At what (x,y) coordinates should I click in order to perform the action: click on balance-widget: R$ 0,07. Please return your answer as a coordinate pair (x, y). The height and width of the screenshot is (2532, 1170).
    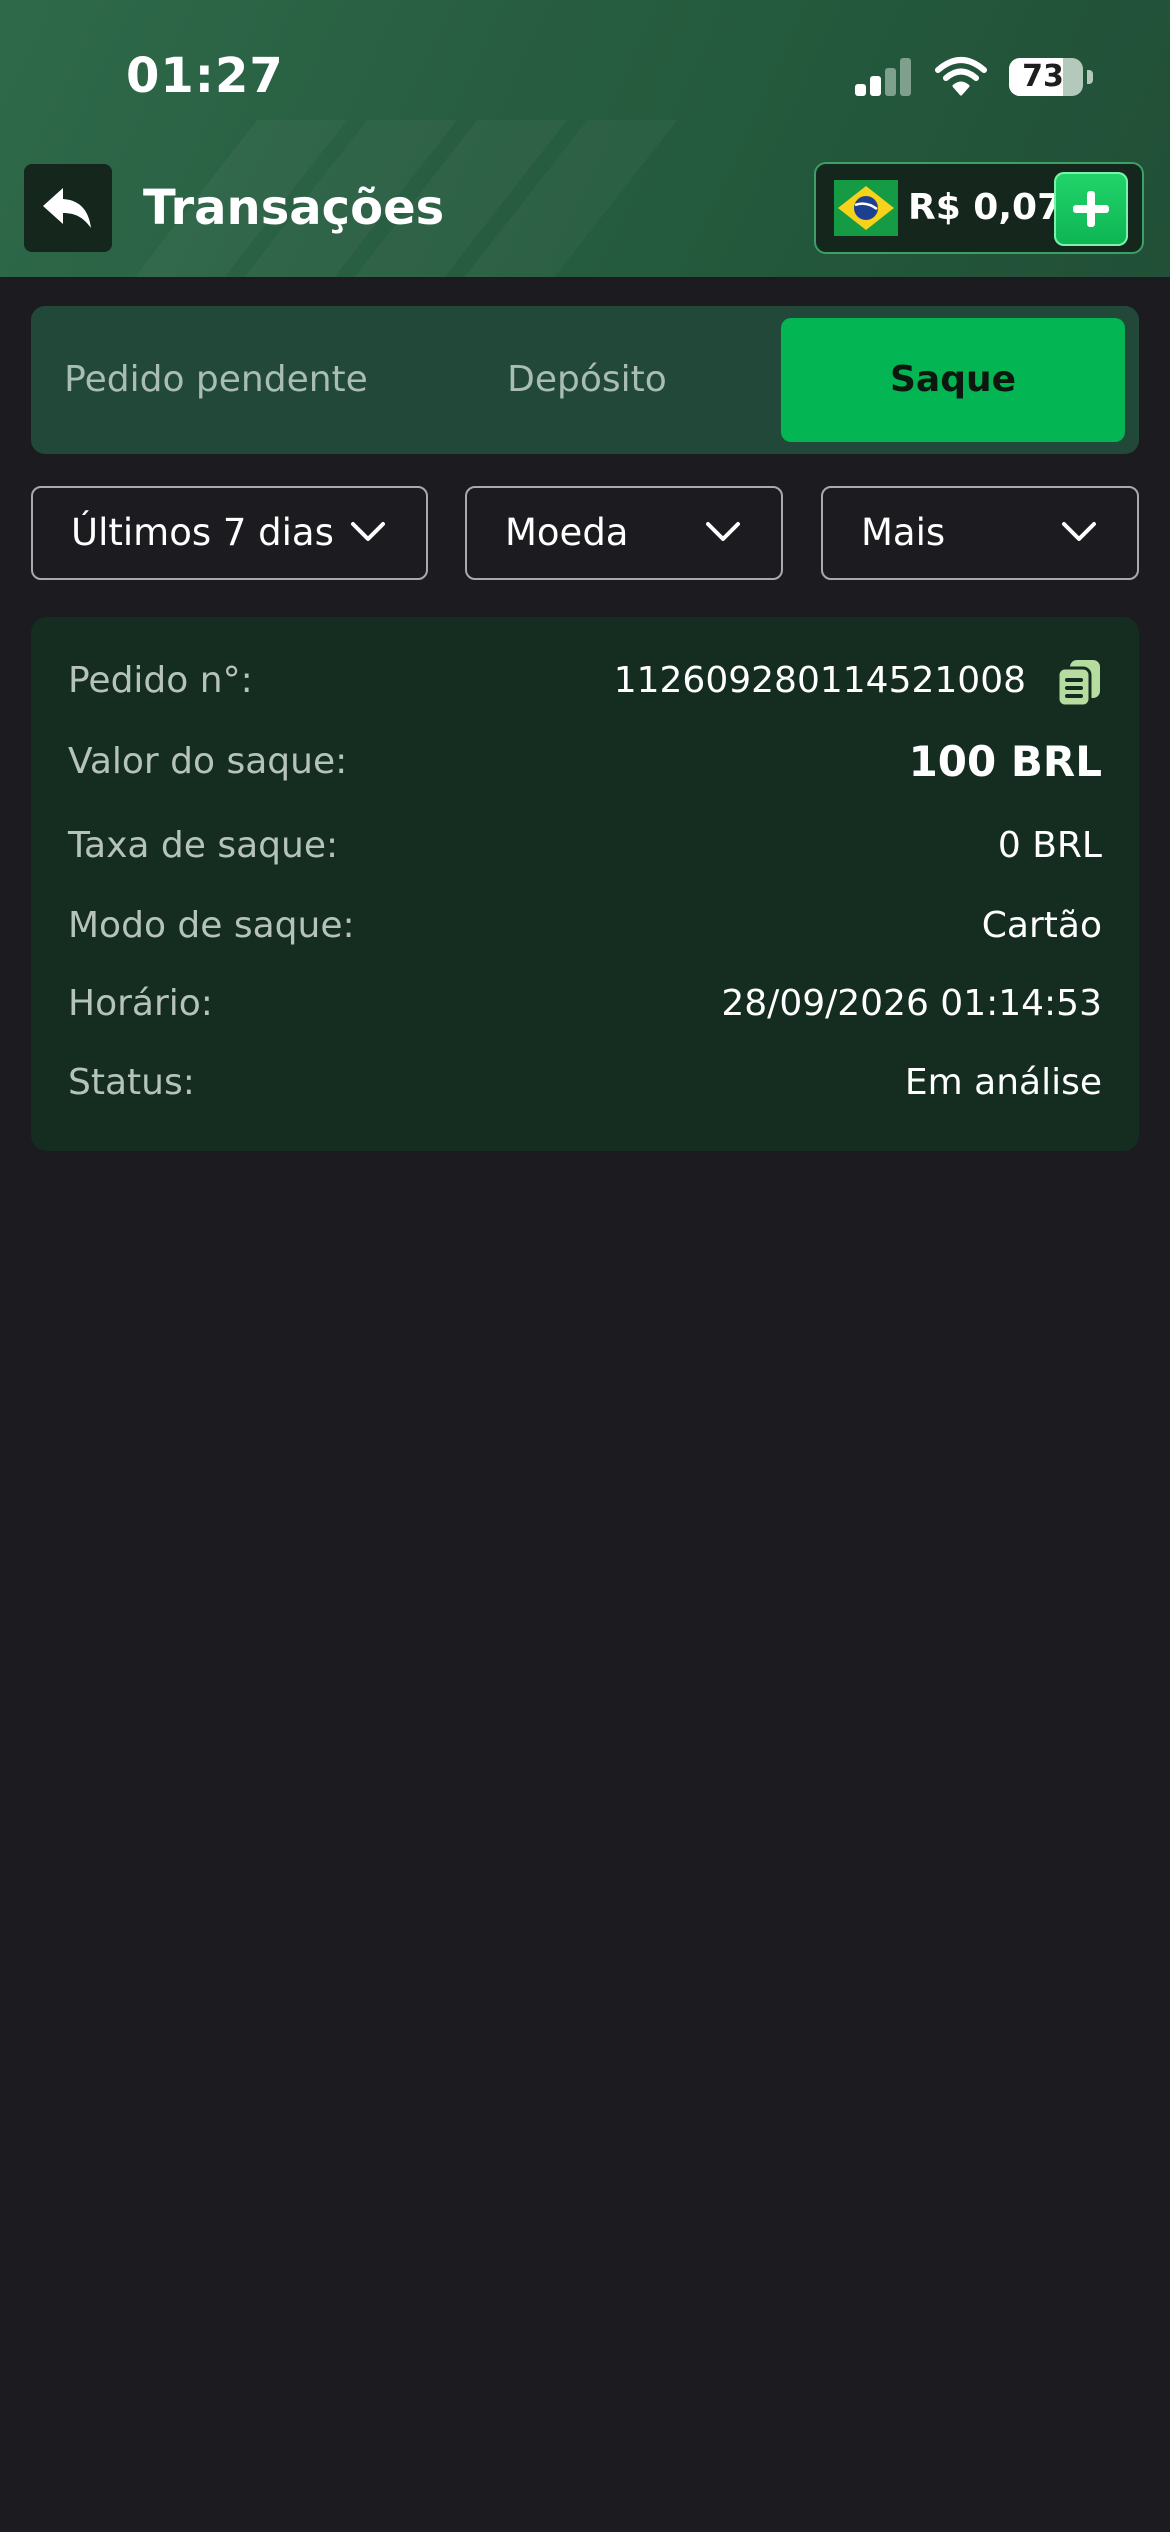
    Looking at the image, I should click on (979, 208).